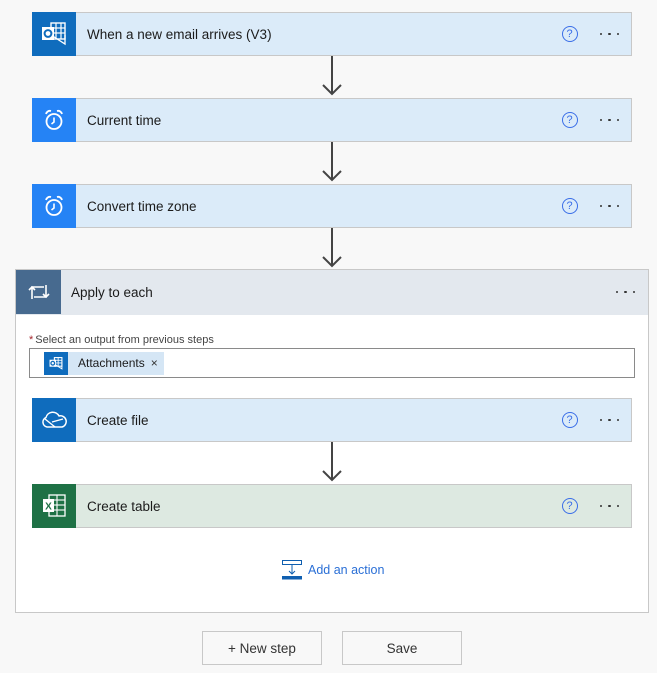 The width and height of the screenshot is (657, 673). Describe the element at coordinates (332, 206) in the screenshot. I see `step-card-convert-time-zone: Convert time zone ?` at that location.